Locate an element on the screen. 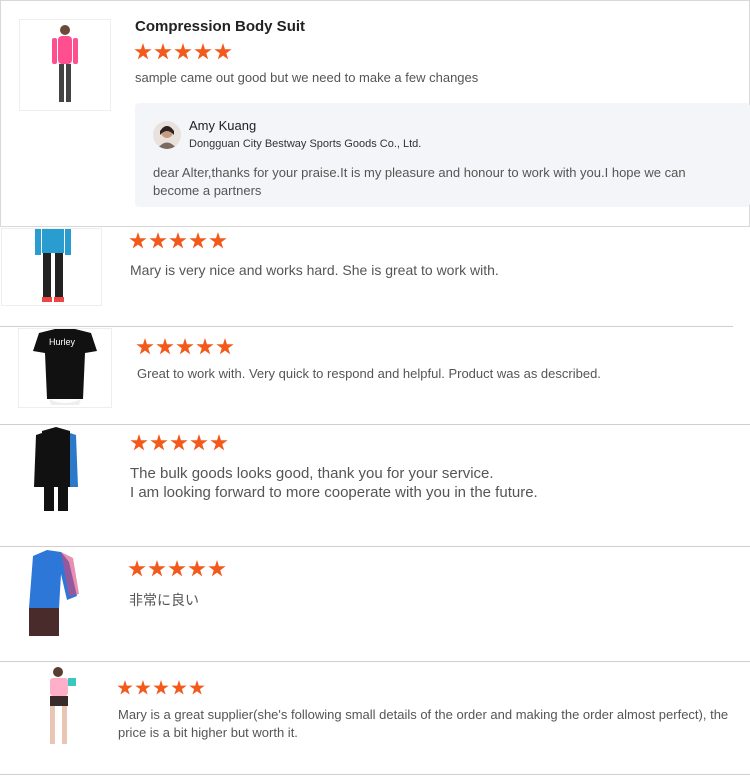 This screenshot has height=776, width=750. pink-yoga-set-icon is located at coordinates (63, 705).